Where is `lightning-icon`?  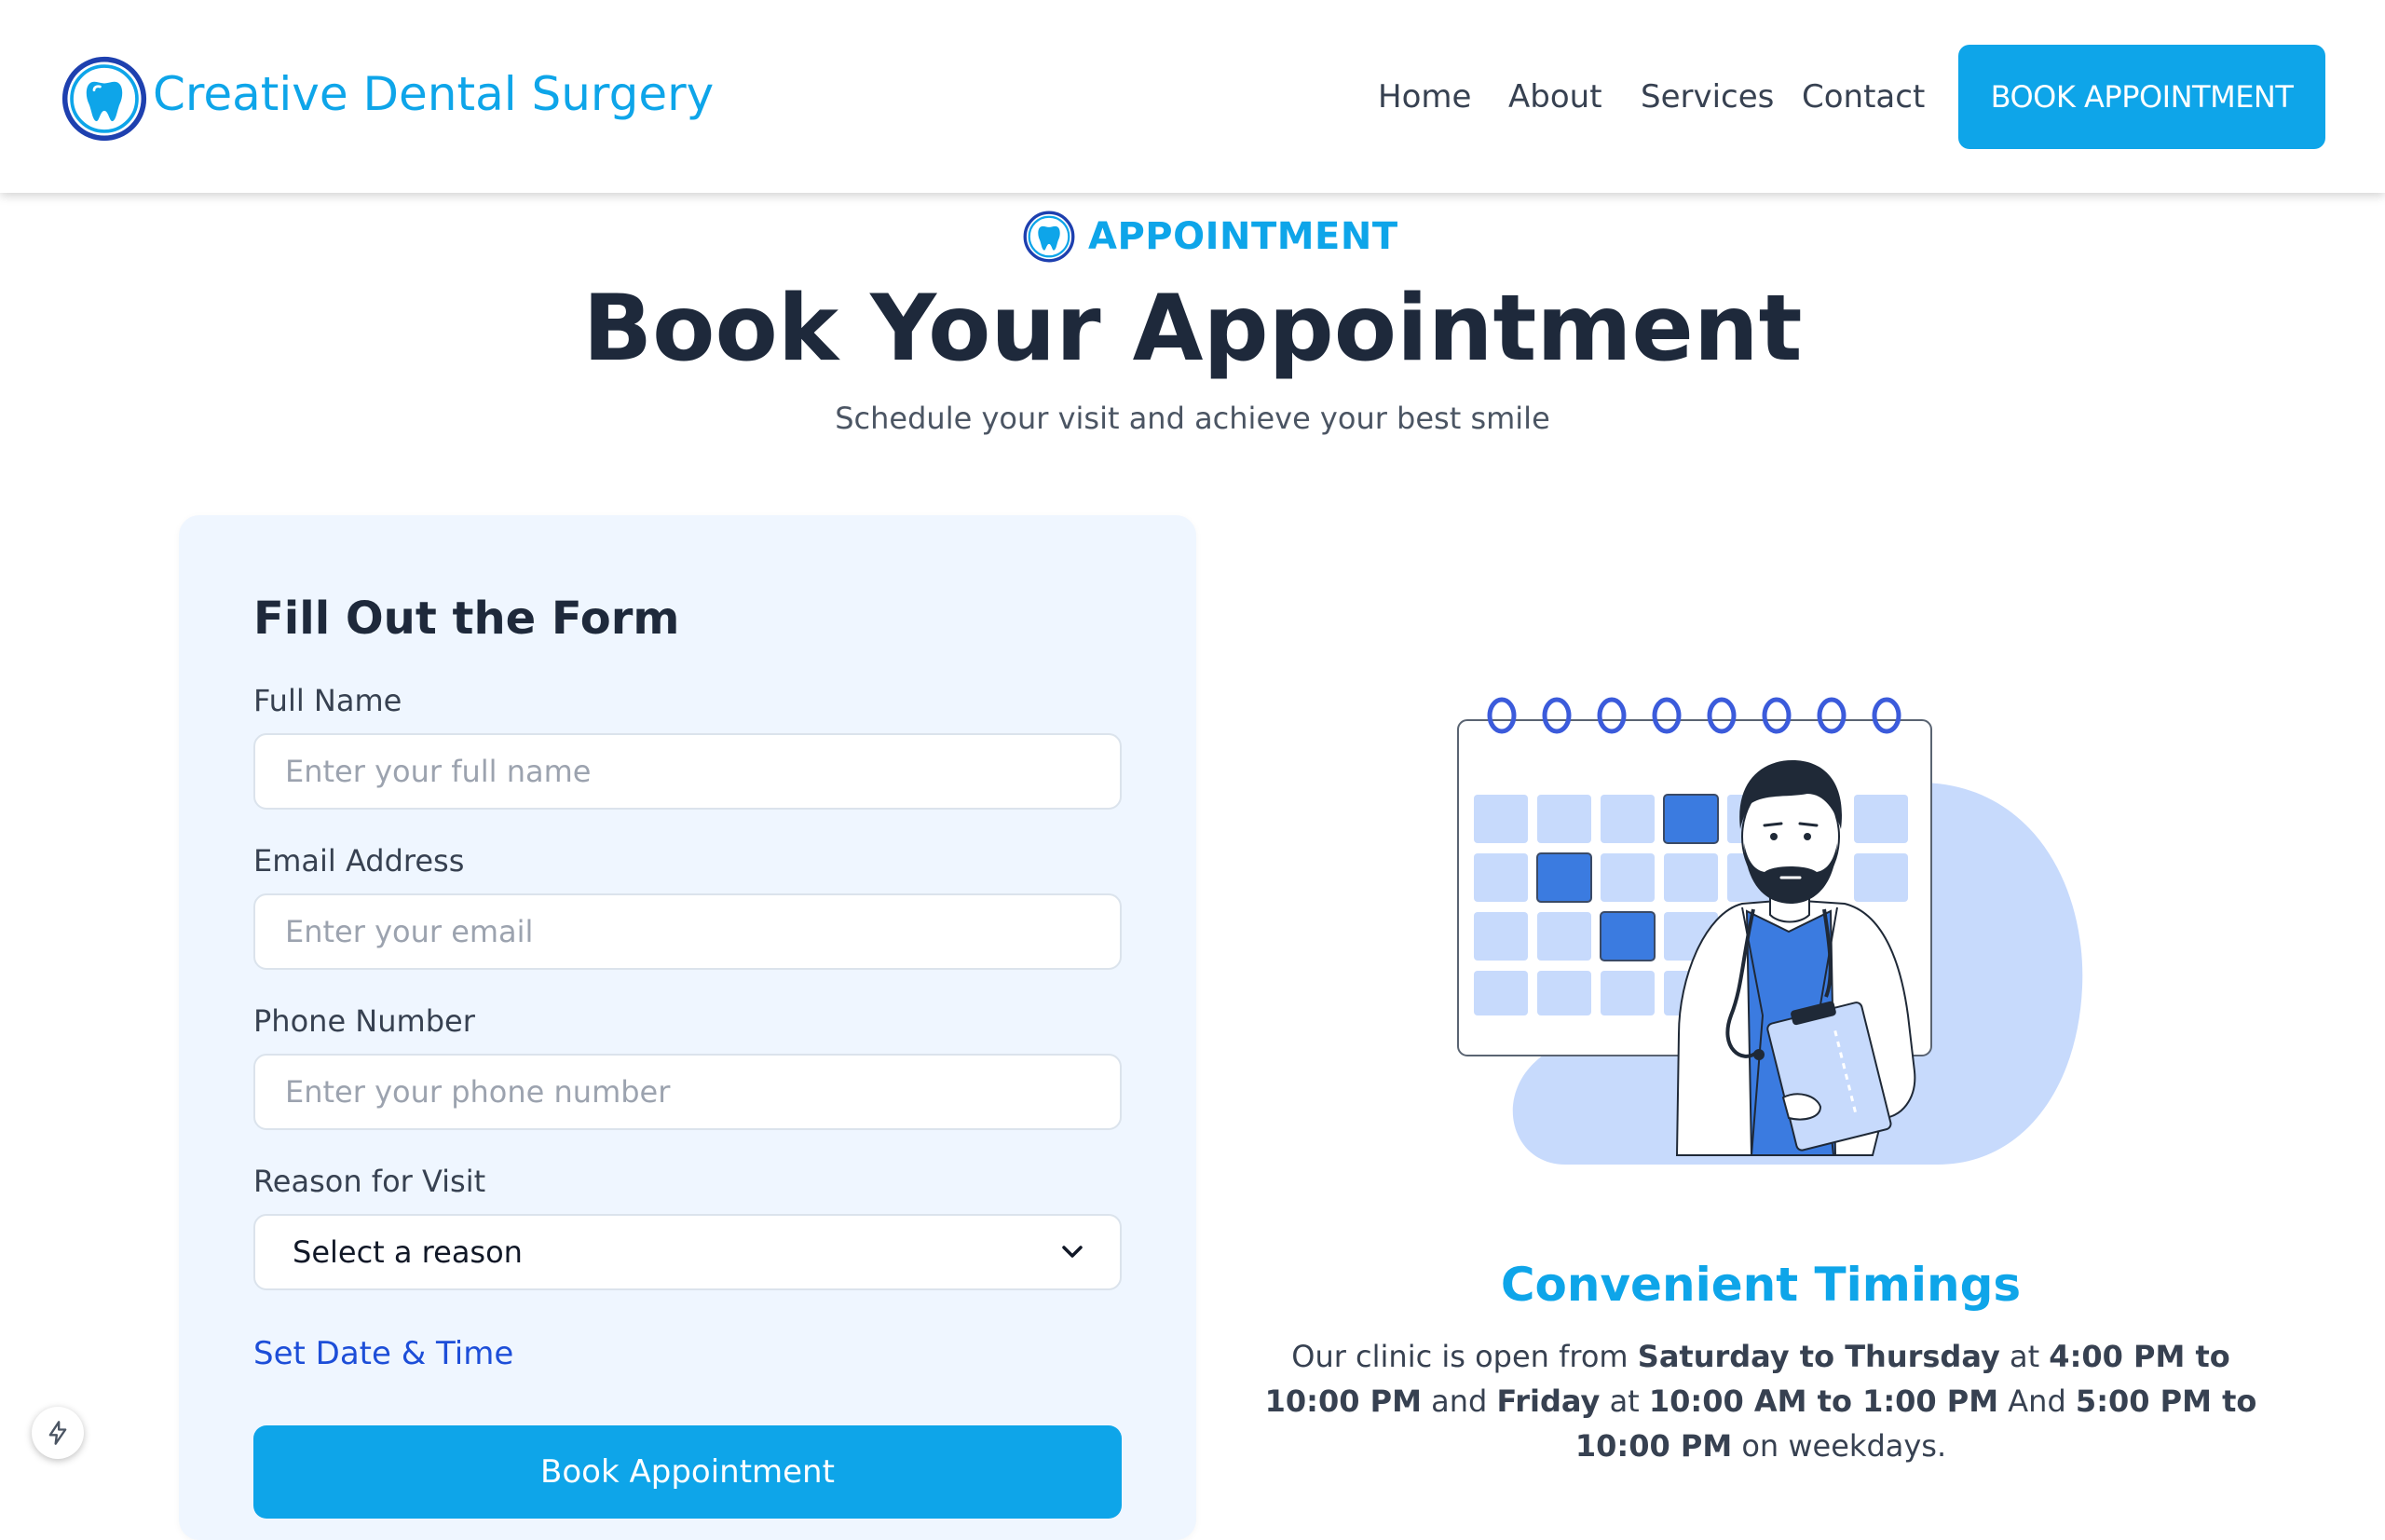
lightning-icon is located at coordinates (57, 1433).